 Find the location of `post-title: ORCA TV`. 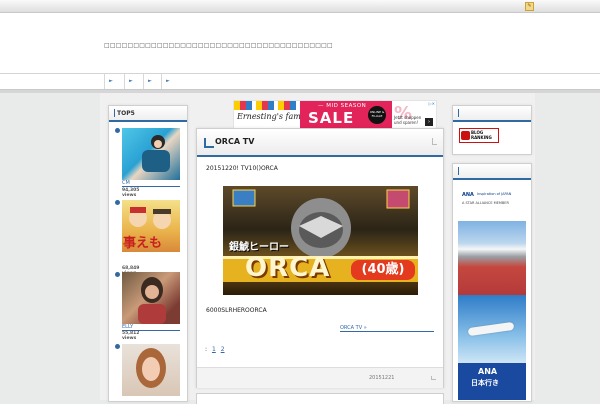

post-title: ORCA TV is located at coordinates (234, 141).